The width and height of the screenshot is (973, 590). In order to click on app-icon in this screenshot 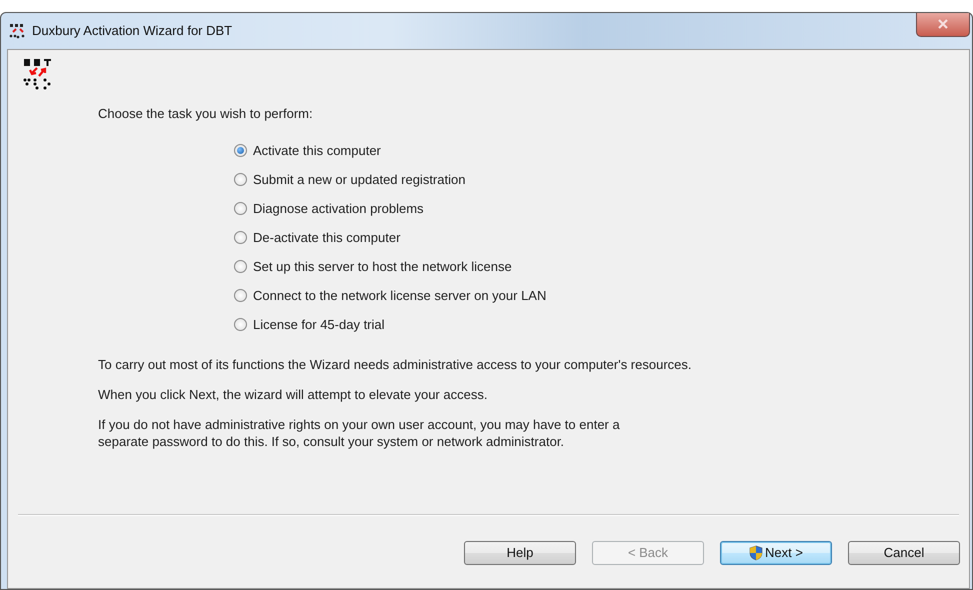, I will do `click(17, 31)`.